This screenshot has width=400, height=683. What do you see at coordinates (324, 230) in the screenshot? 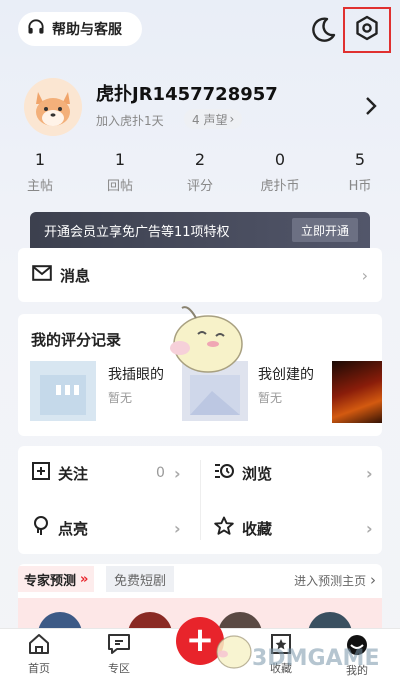
I see `vip-open-button: 立即开通` at bounding box center [324, 230].